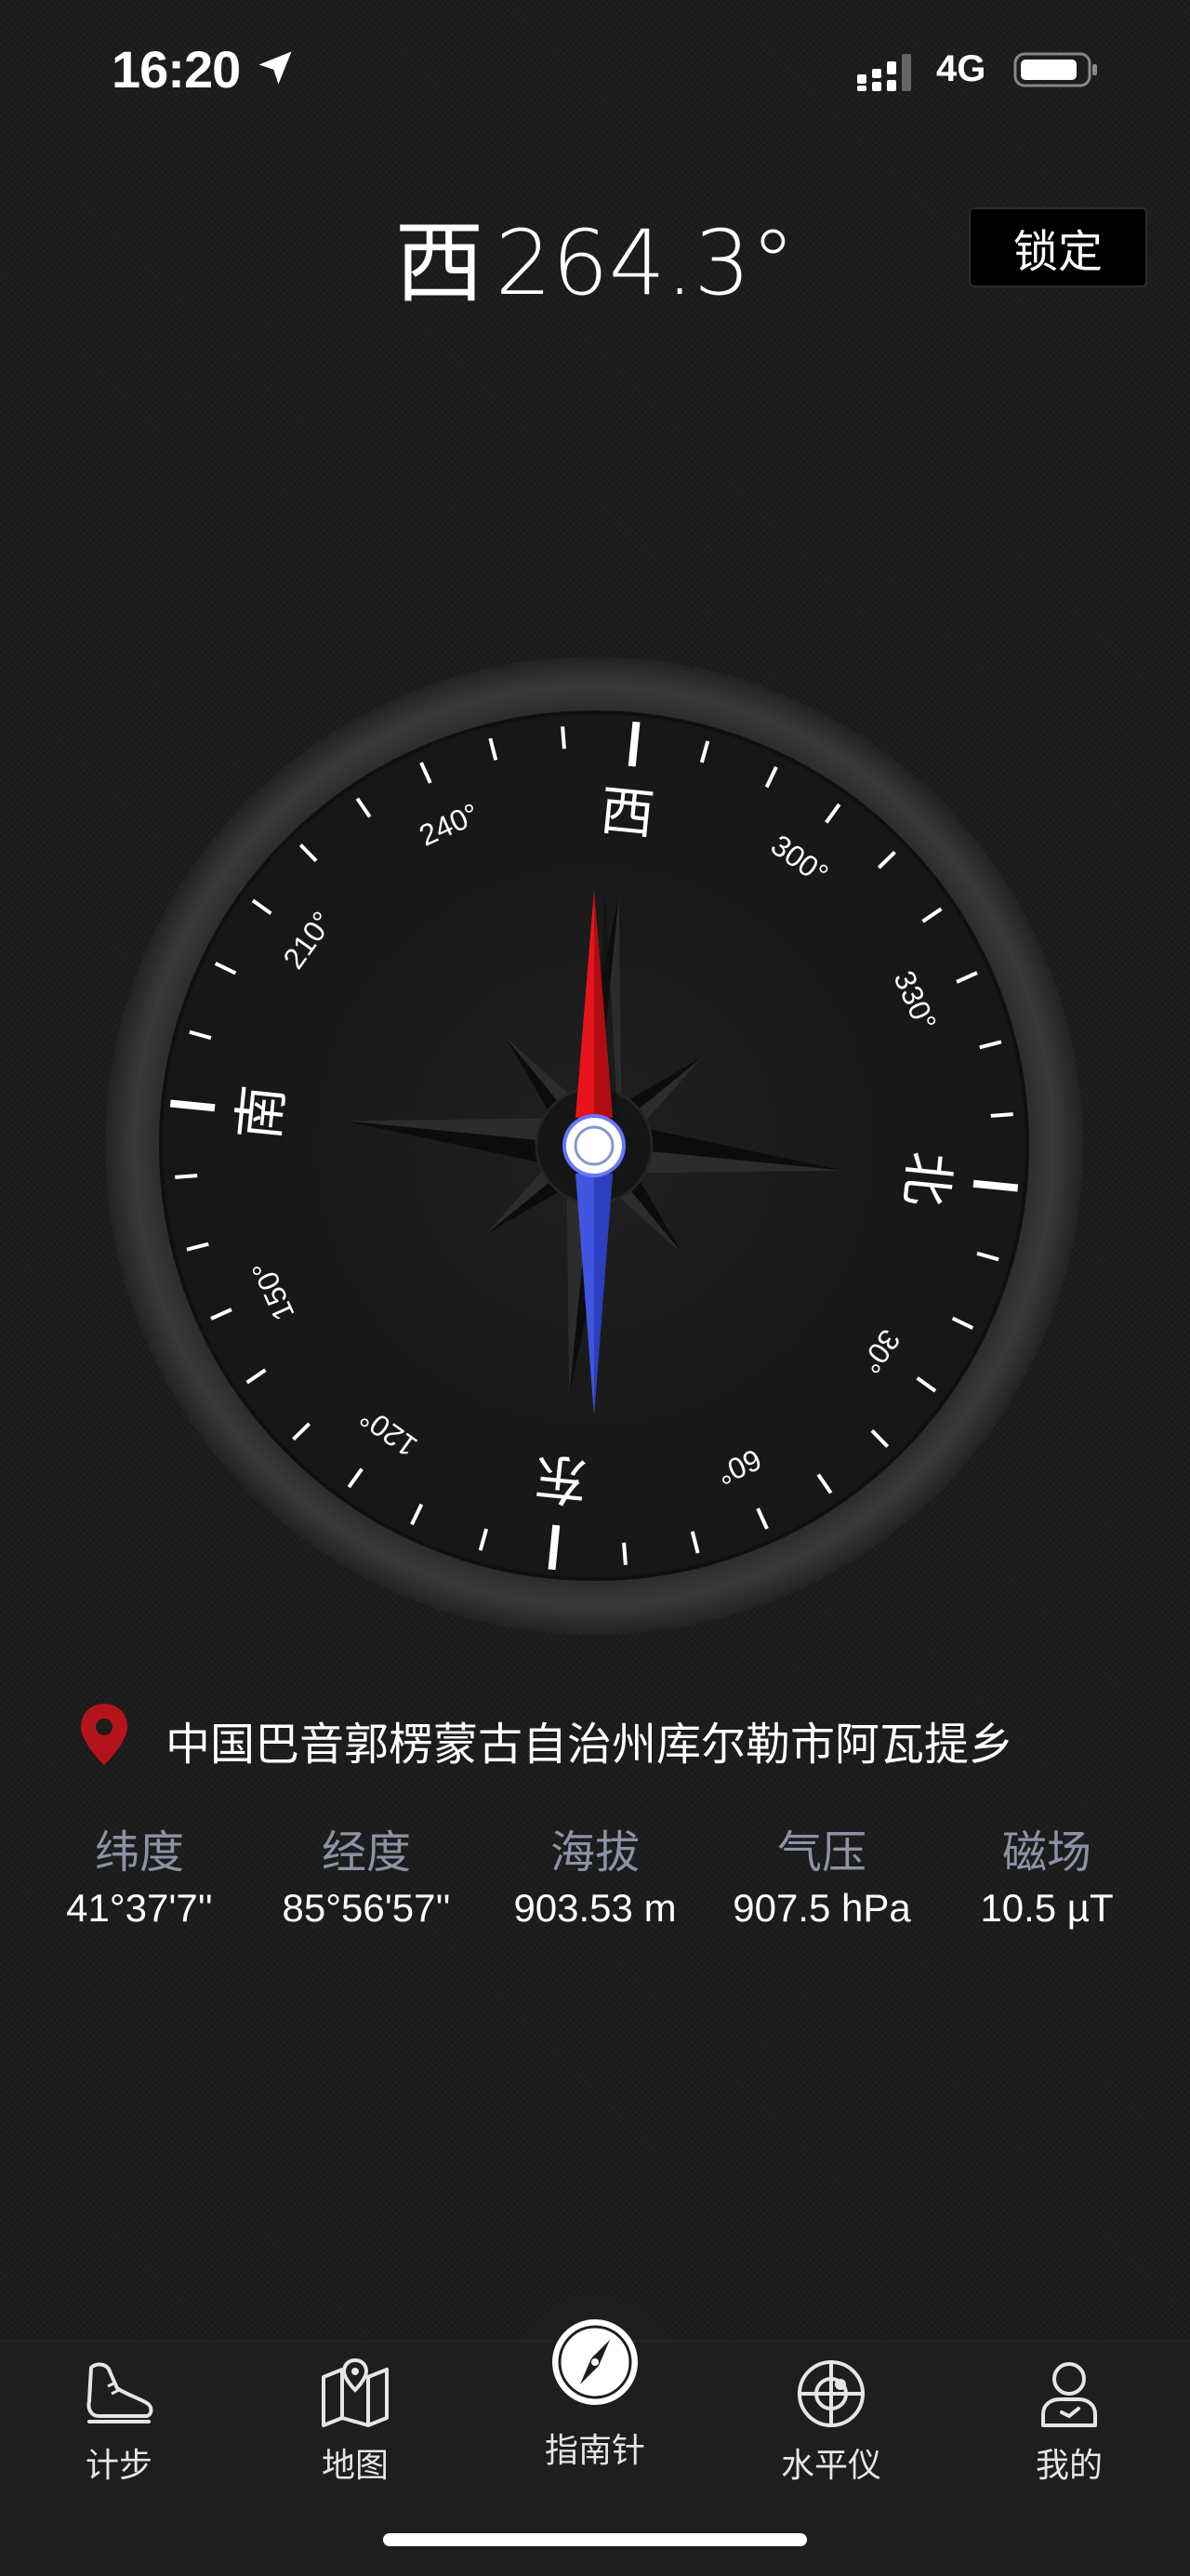 This screenshot has height=2576, width=1190. I want to click on tab-label: 水平仪, so click(830, 2466).